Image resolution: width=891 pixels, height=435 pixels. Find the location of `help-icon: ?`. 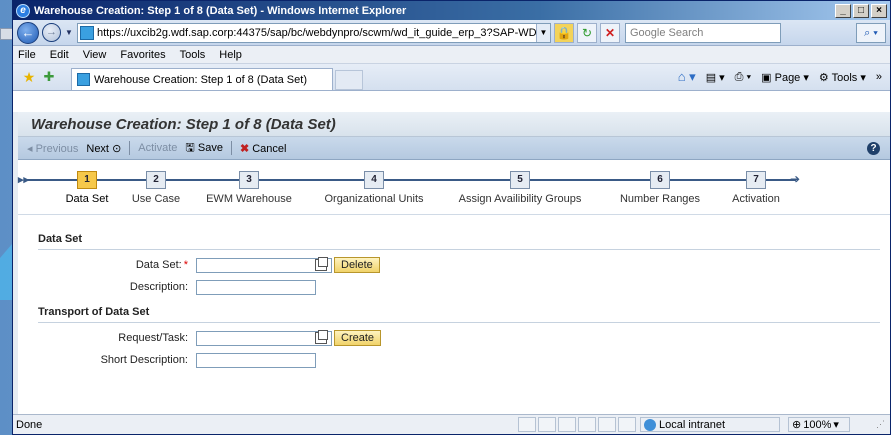

help-icon: ? is located at coordinates (873, 148).